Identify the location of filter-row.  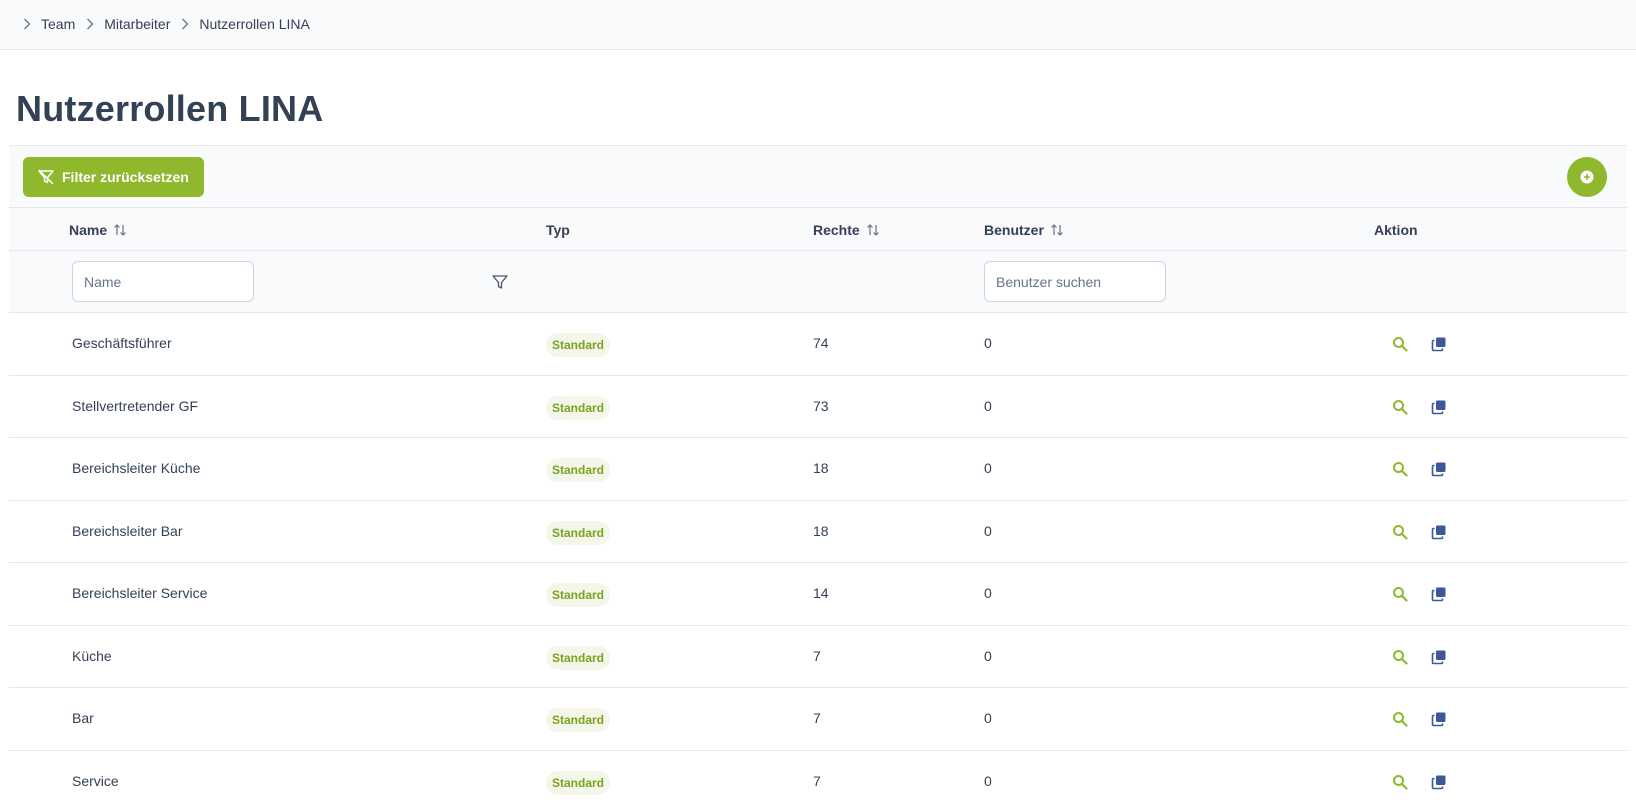
(818, 282).